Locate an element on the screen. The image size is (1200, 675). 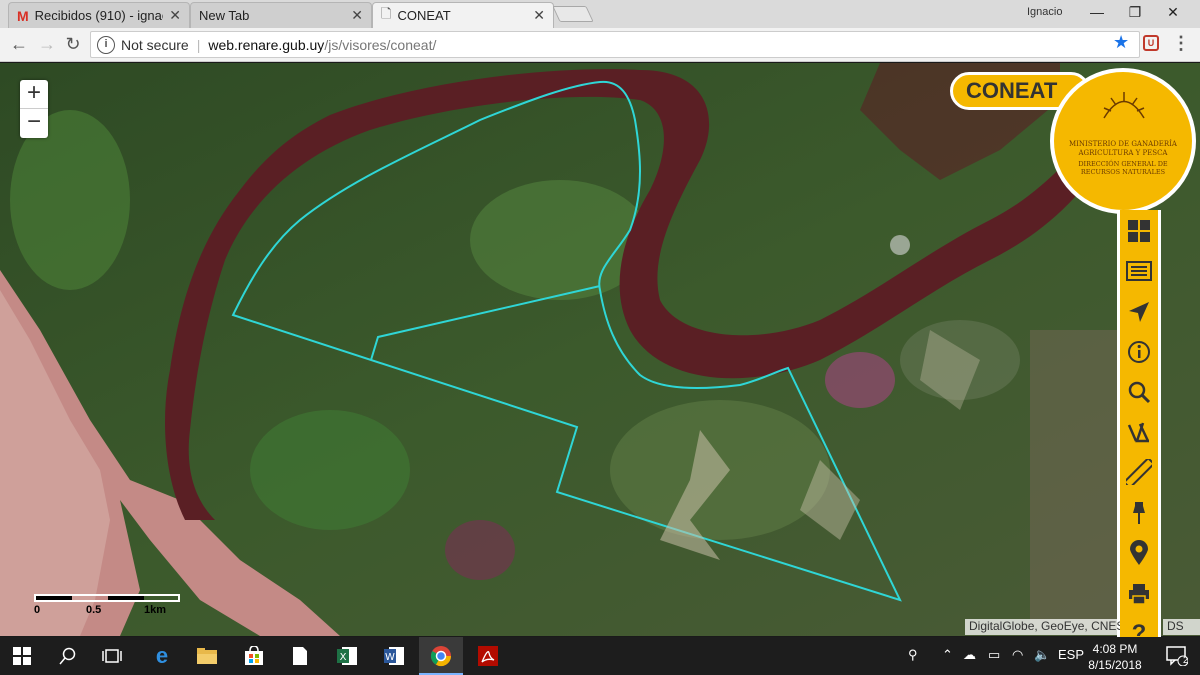
tab-gmail: M Recibidos (910) - ignacio ✕ is located at coordinates (99, 15).